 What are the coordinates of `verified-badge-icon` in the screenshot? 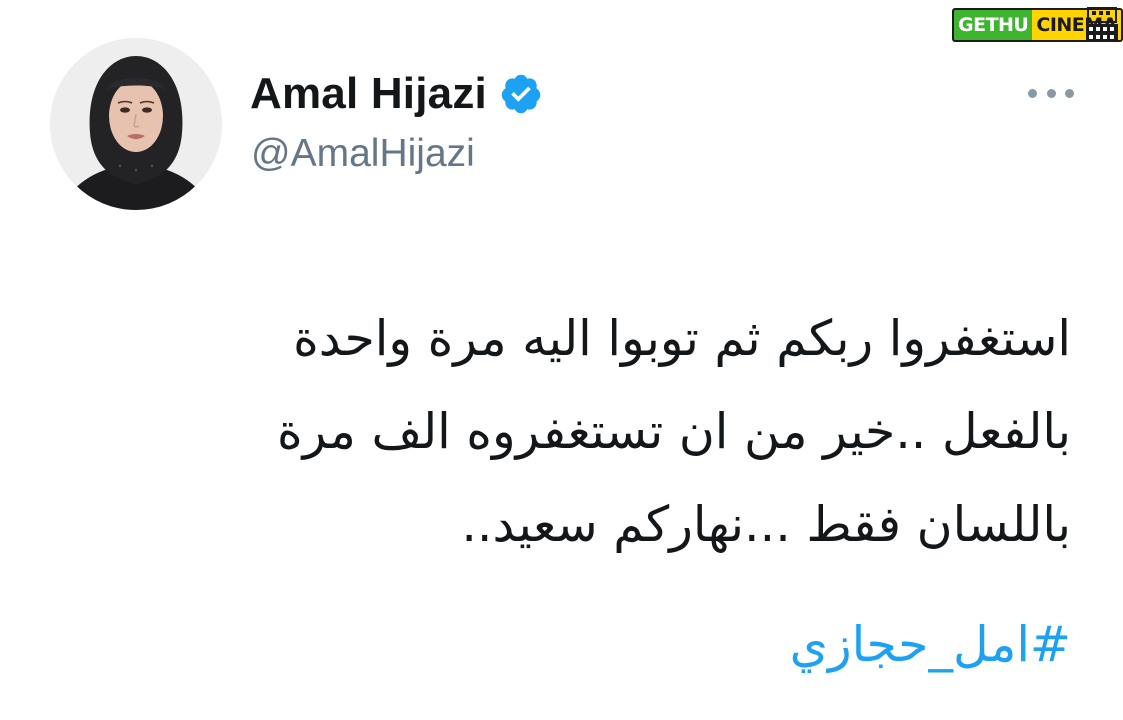 It's located at (521, 94).